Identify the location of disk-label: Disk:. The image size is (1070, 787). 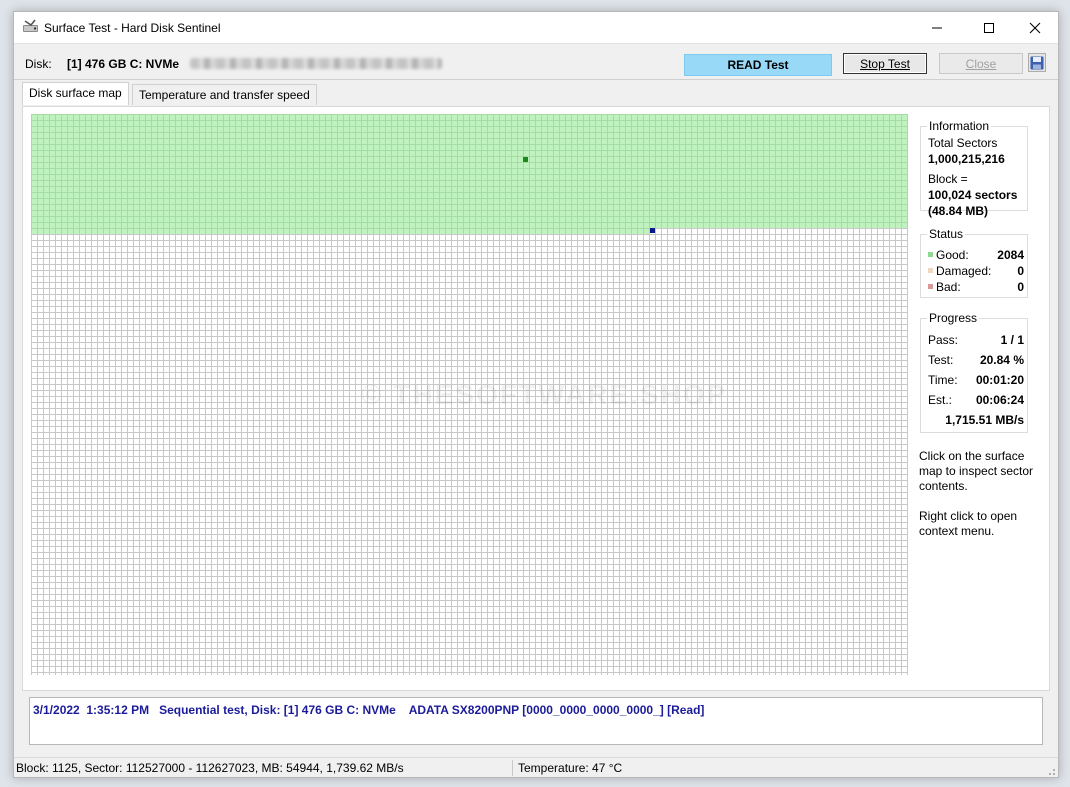
(38, 64).